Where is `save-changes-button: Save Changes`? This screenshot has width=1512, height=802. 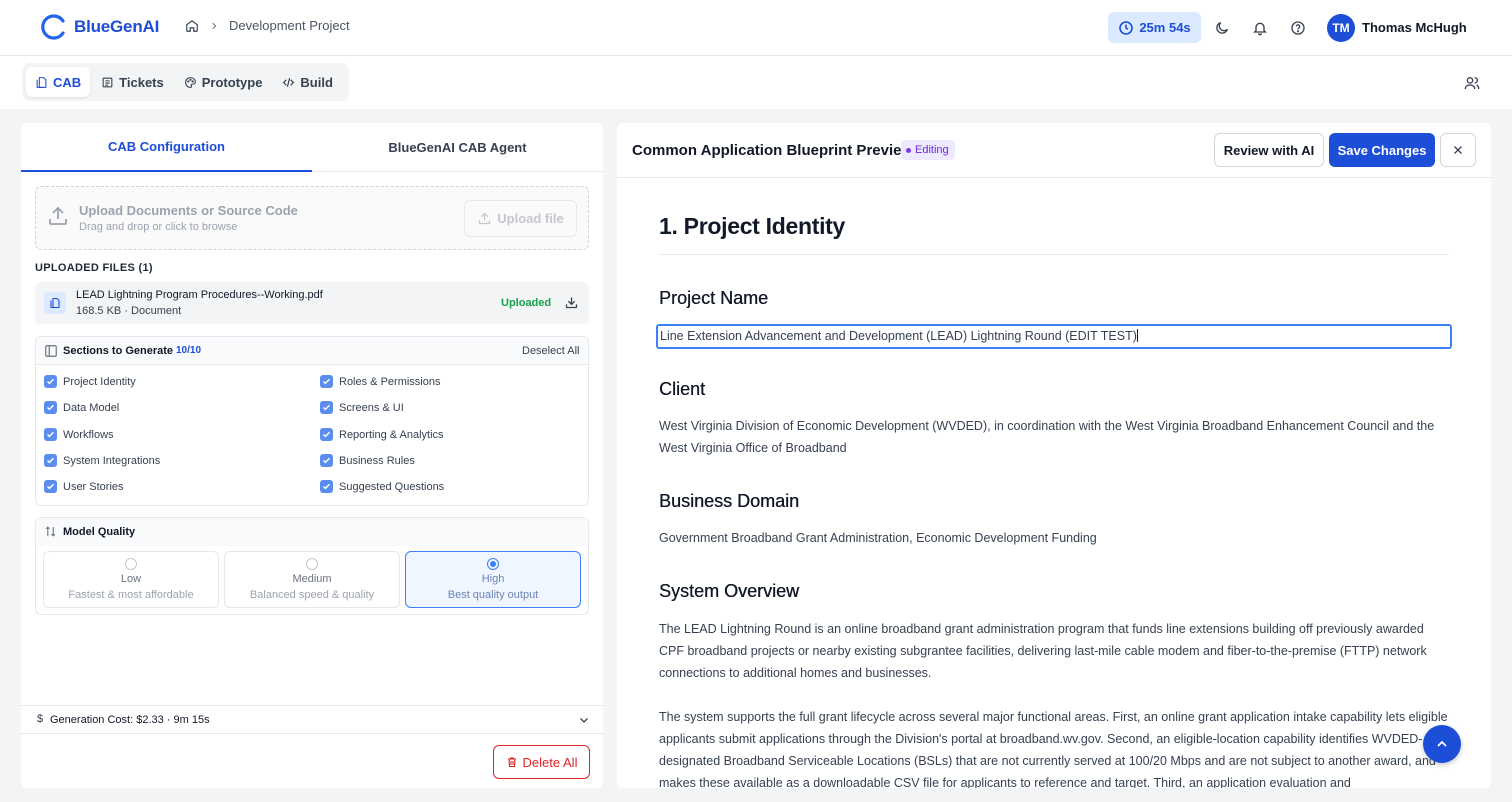
save-changes-button: Save Changes is located at coordinates (1382, 150).